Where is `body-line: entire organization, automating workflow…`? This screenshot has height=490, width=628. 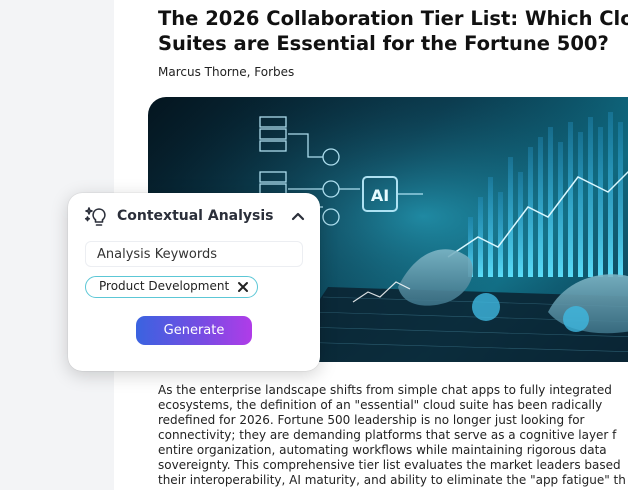
body-line: entire organization, automating workflow… is located at coordinates (382, 450).